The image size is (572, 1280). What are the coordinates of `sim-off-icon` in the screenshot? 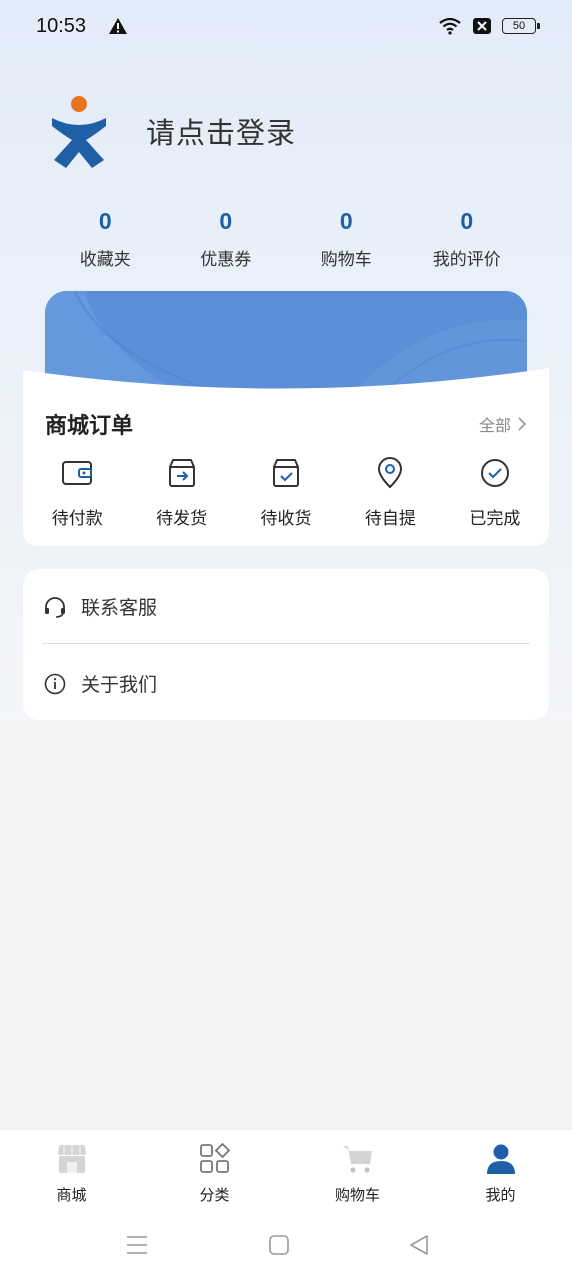 It's located at (482, 26).